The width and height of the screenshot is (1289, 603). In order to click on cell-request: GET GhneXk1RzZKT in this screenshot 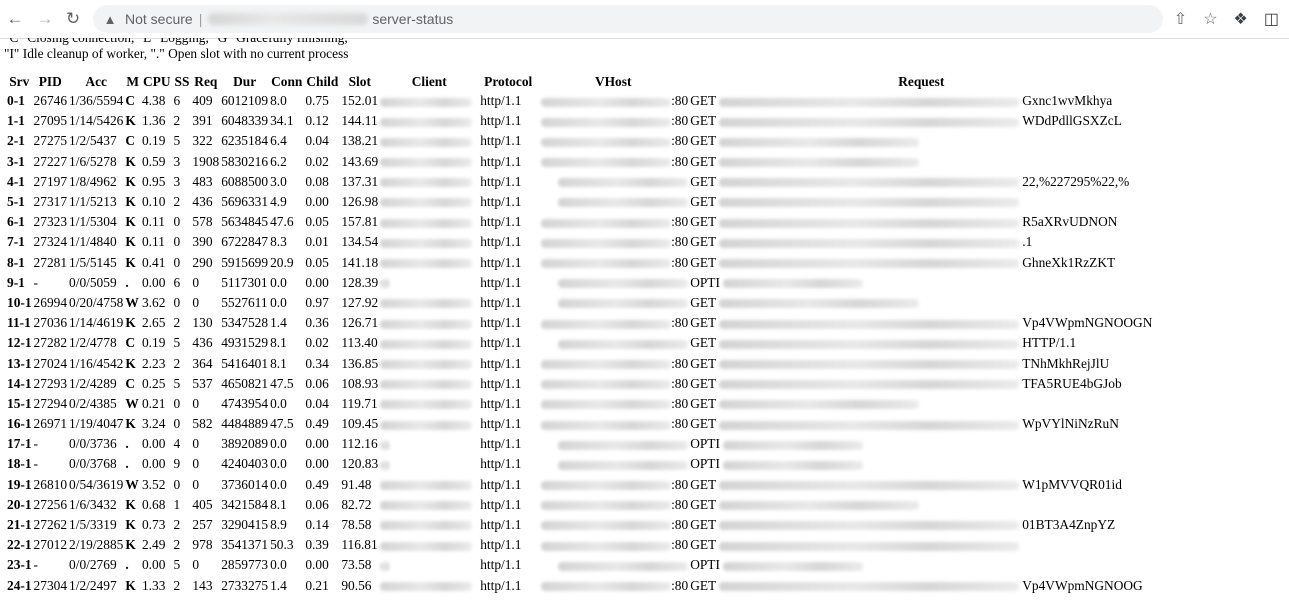, I will do `click(921, 263)`.